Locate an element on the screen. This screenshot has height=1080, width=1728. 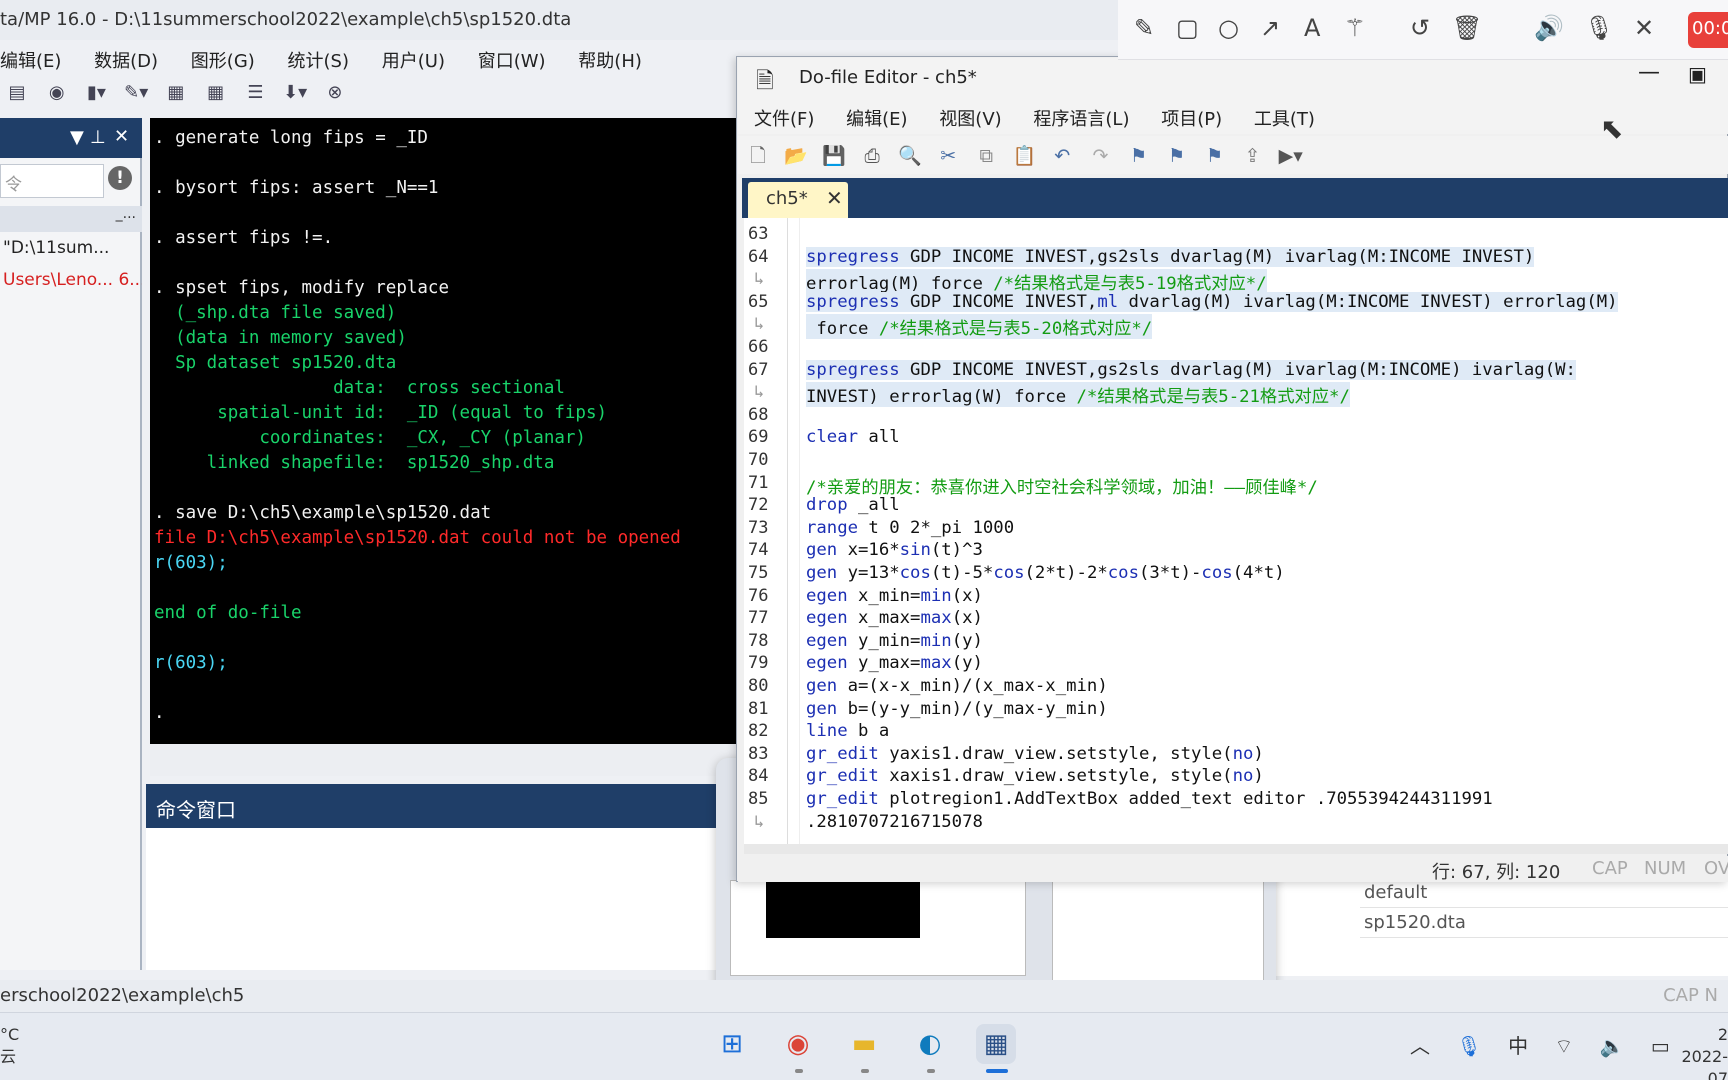
bookmark-prev-icon: ⚑ is located at coordinates (1177, 153).